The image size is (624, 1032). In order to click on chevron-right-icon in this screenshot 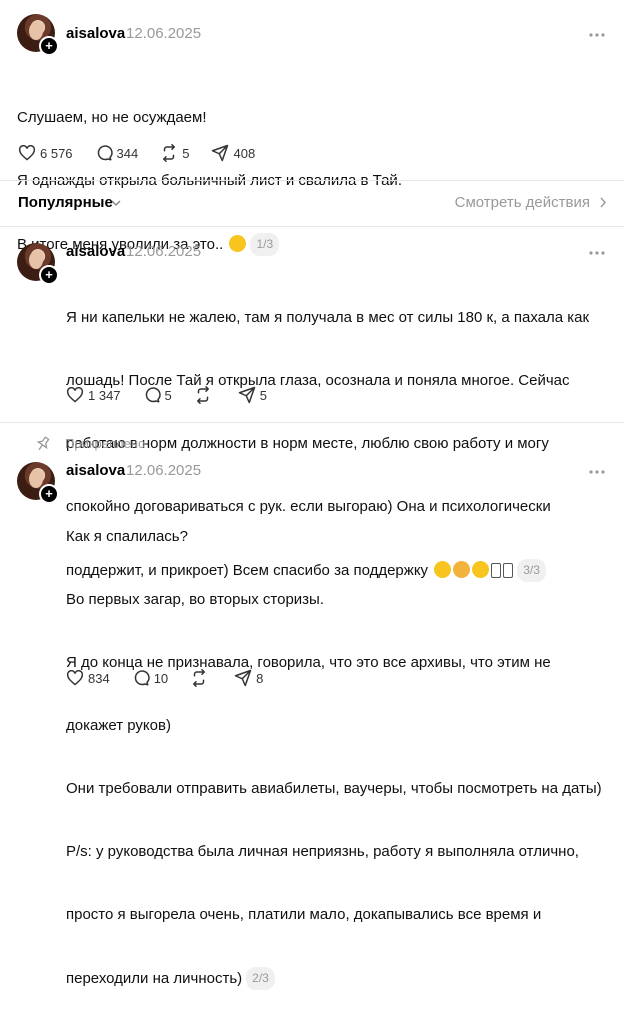, I will do `click(603, 202)`.